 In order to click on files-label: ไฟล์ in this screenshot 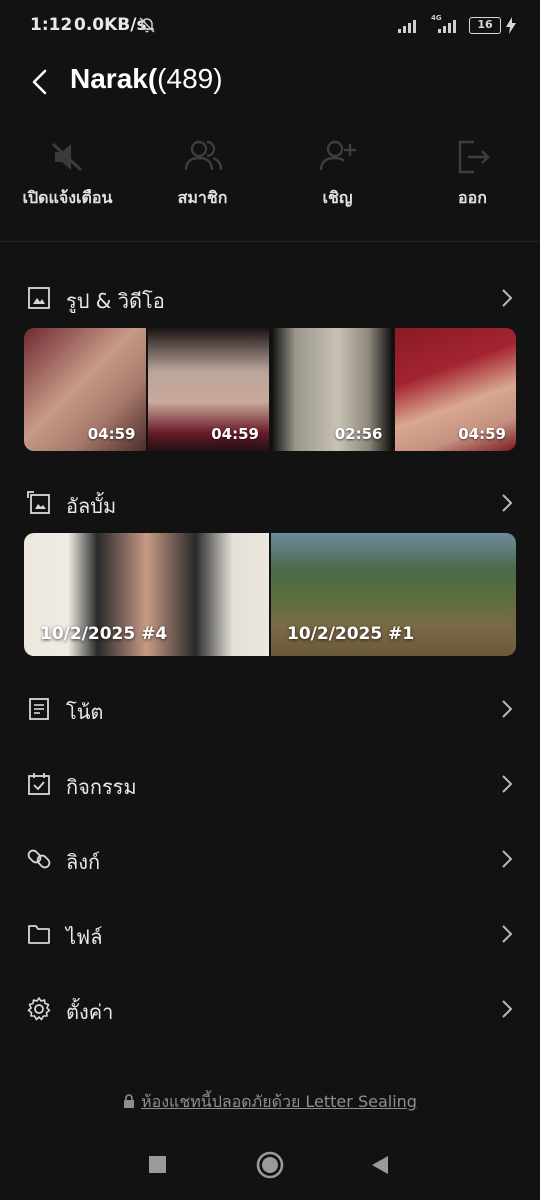, I will do `click(84, 937)`.